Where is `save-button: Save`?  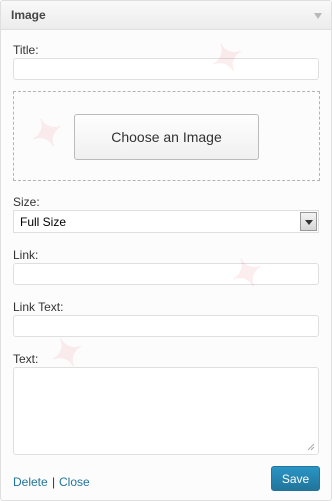 save-button: Save is located at coordinates (295, 478).